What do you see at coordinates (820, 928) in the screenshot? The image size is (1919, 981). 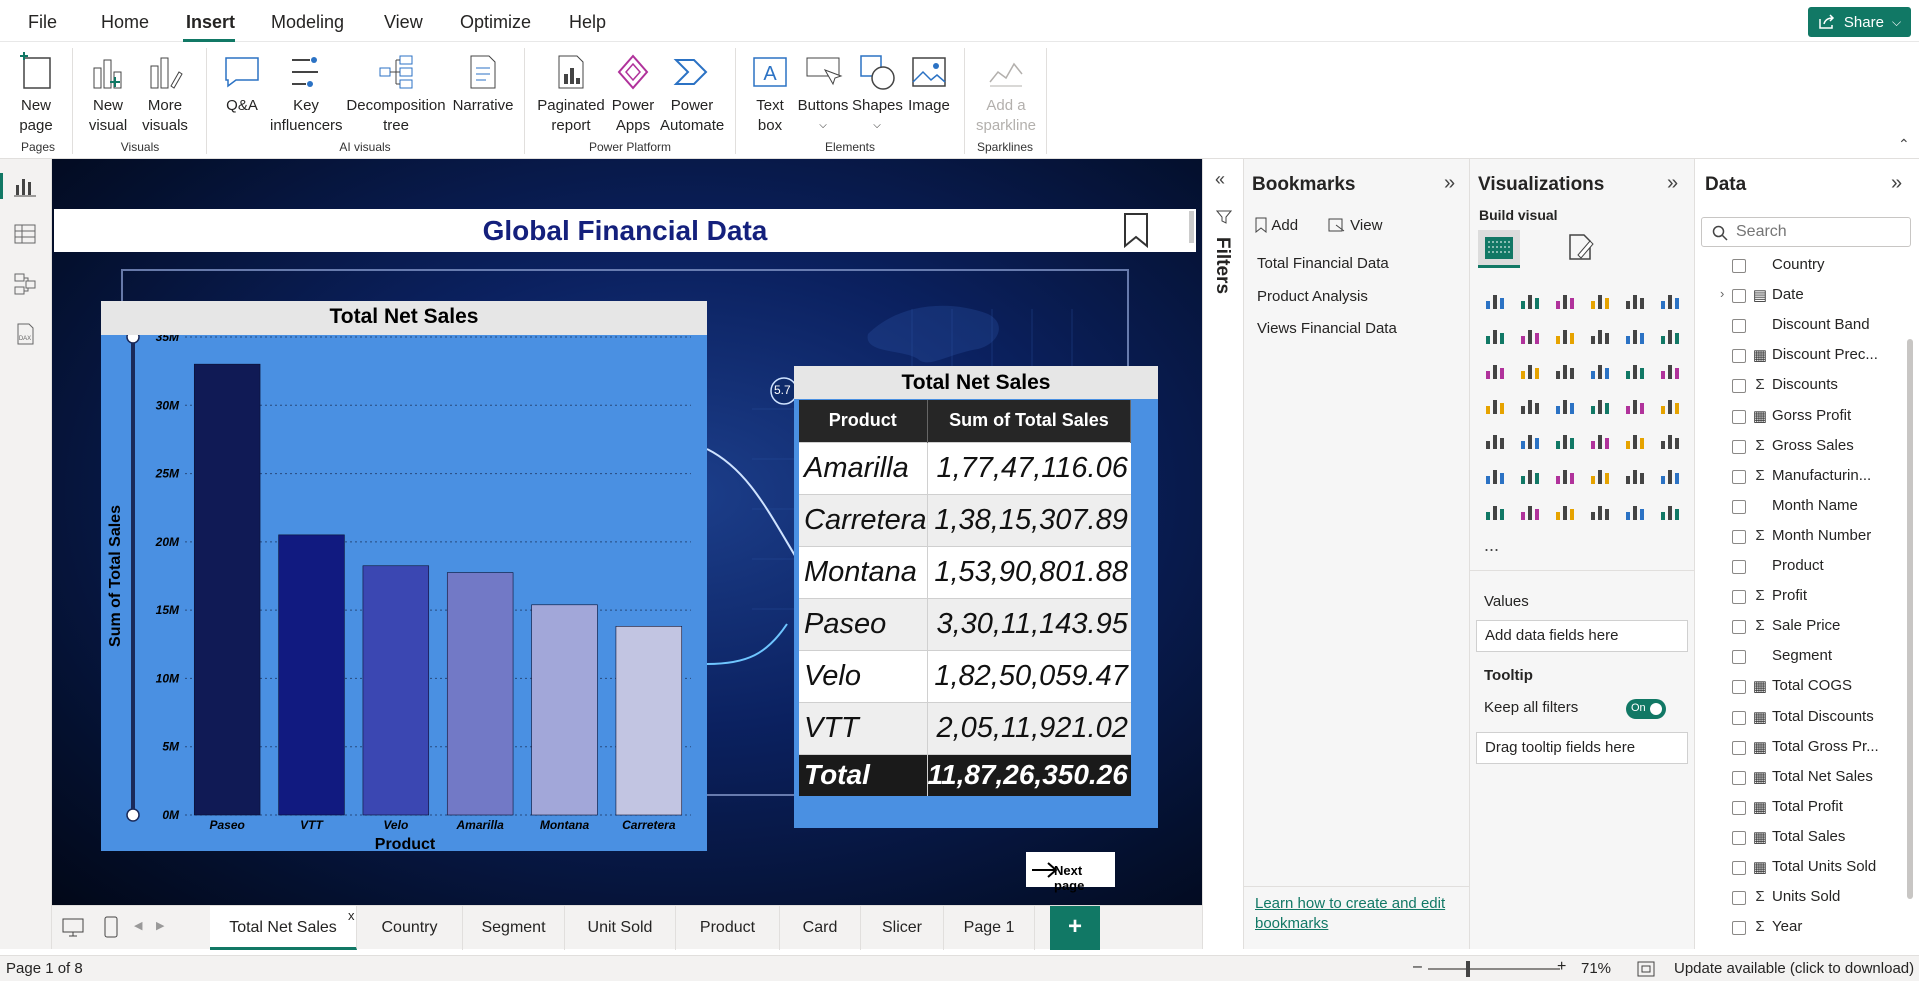 I see `page-tab: Card` at bounding box center [820, 928].